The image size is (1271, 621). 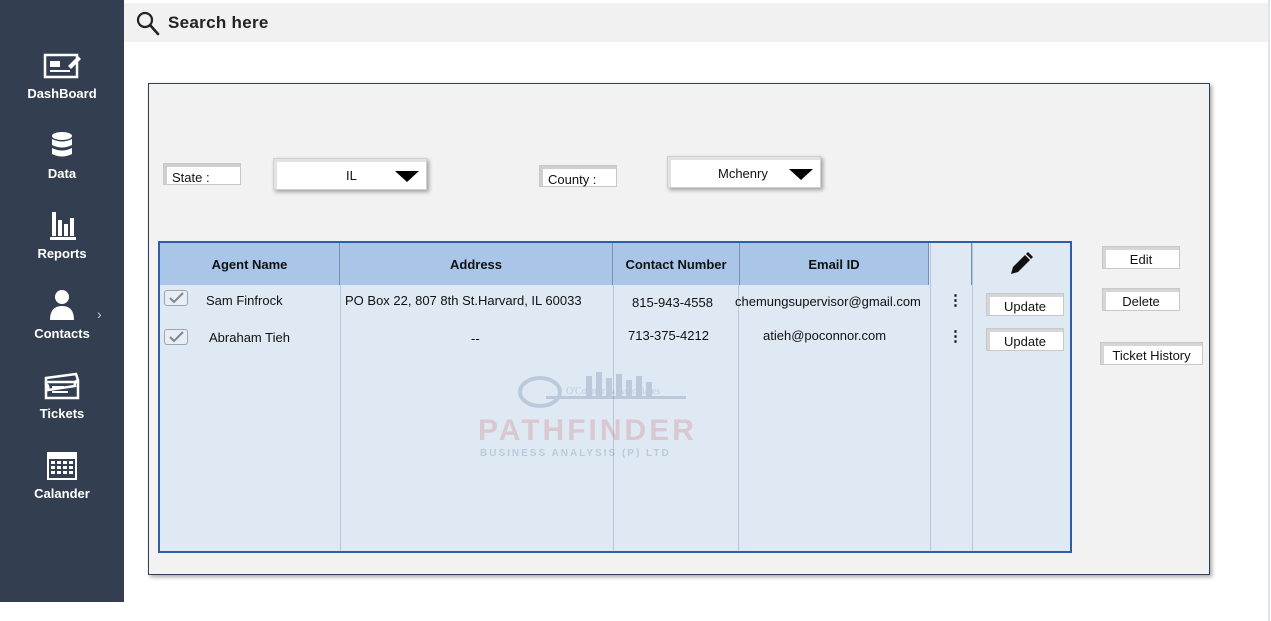 What do you see at coordinates (62, 66) in the screenshot?
I see `dashboard-icon` at bounding box center [62, 66].